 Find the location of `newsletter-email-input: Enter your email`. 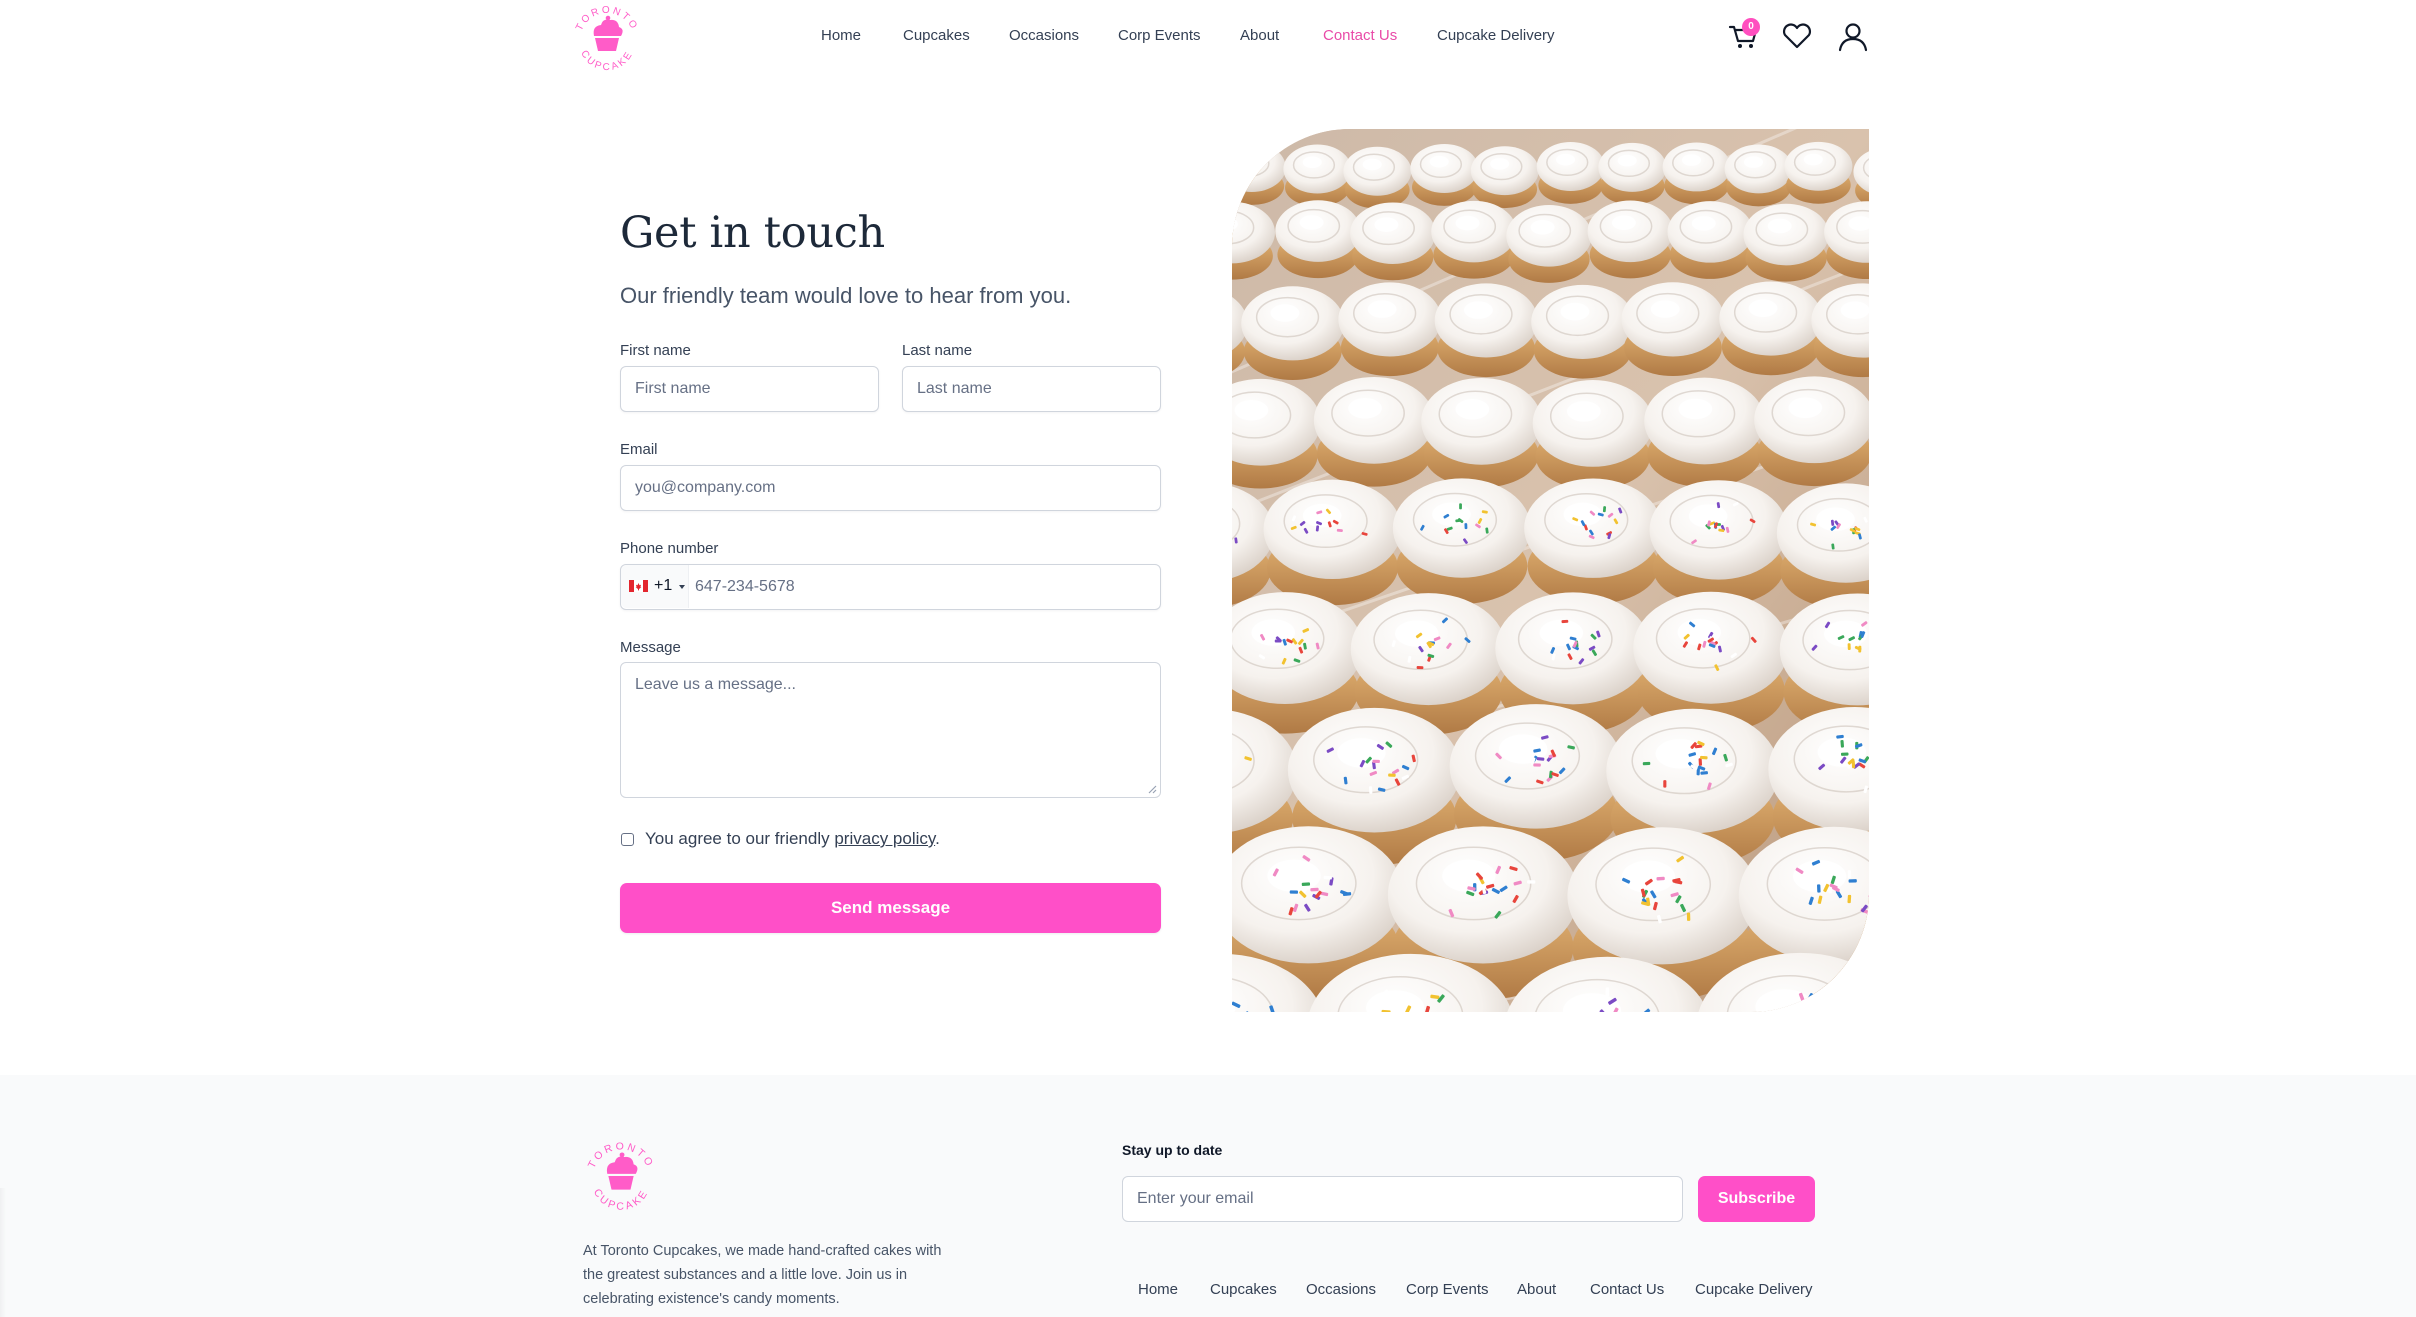

newsletter-email-input: Enter your email is located at coordinates (1402, 1199).